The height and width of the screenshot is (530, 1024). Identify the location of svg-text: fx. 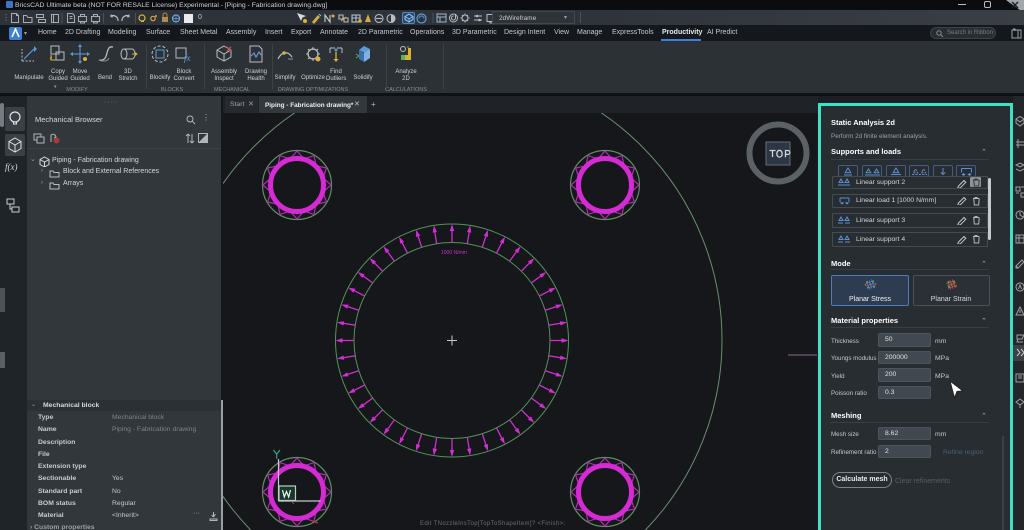
(187, 58).